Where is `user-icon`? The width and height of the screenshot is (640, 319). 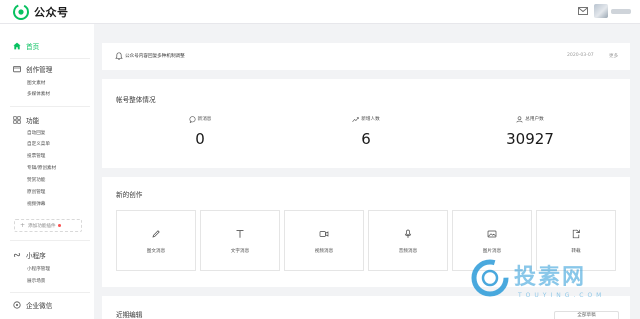
user-icon is located at coordinates (519, 119).